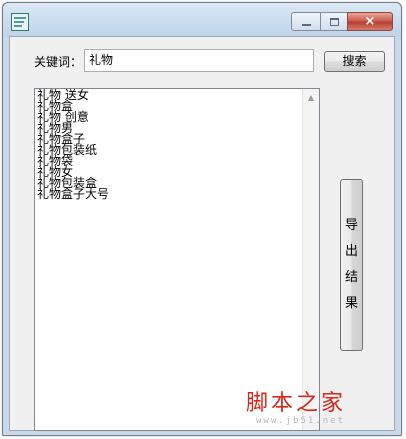  I want to click on list-item: 礼物包装纸, so click(168, 150).